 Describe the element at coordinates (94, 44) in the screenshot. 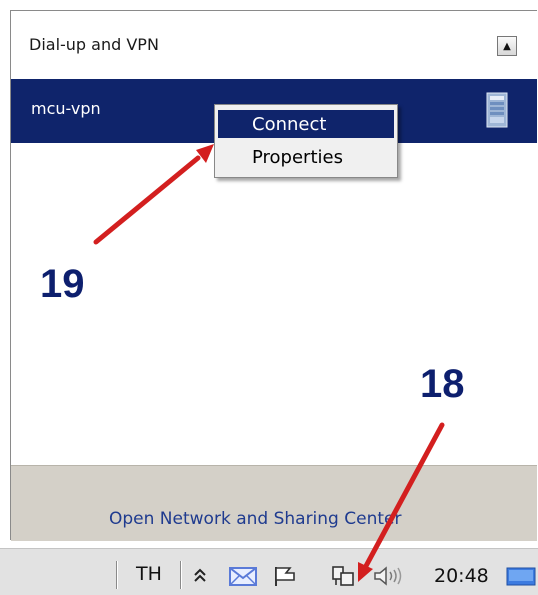

I see `section-title: Dial-up and VPN` at that location.